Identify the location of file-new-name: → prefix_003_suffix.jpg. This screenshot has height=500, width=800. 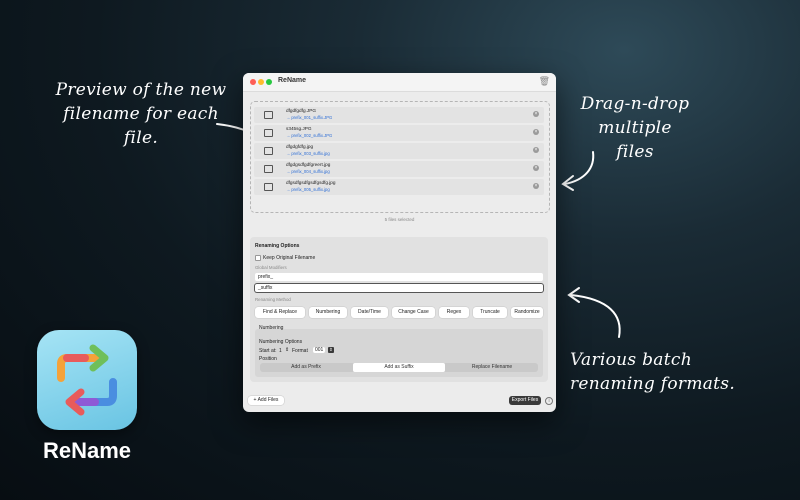
(308, 153).